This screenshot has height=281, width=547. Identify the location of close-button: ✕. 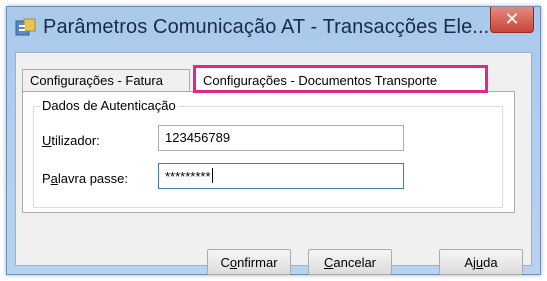
(512, 20).